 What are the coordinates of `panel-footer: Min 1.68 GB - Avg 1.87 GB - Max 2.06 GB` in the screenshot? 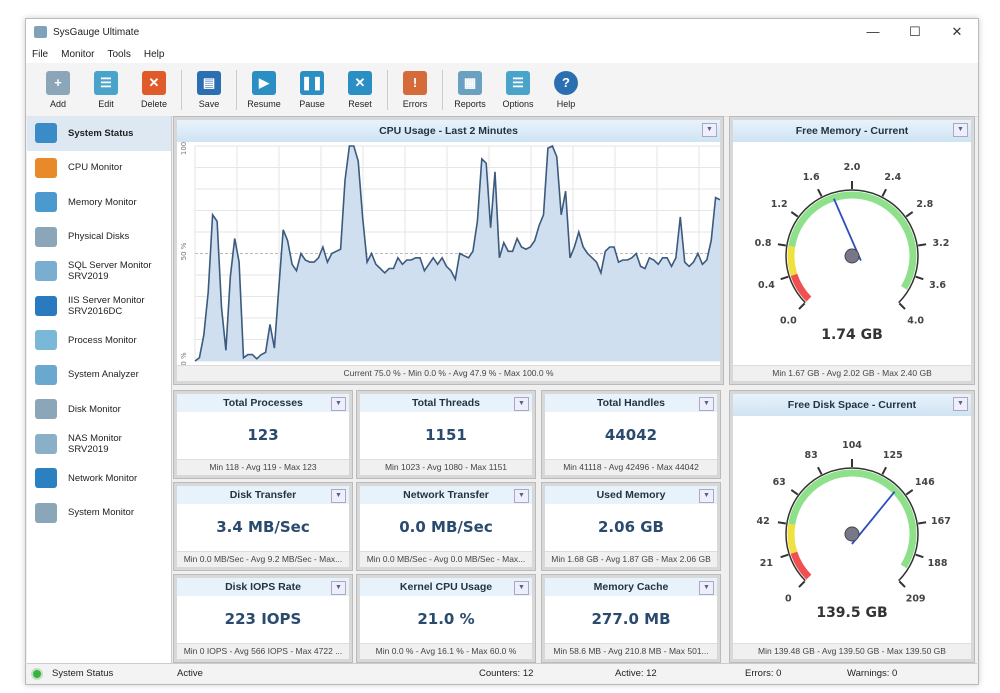 It's located at (631, 559).